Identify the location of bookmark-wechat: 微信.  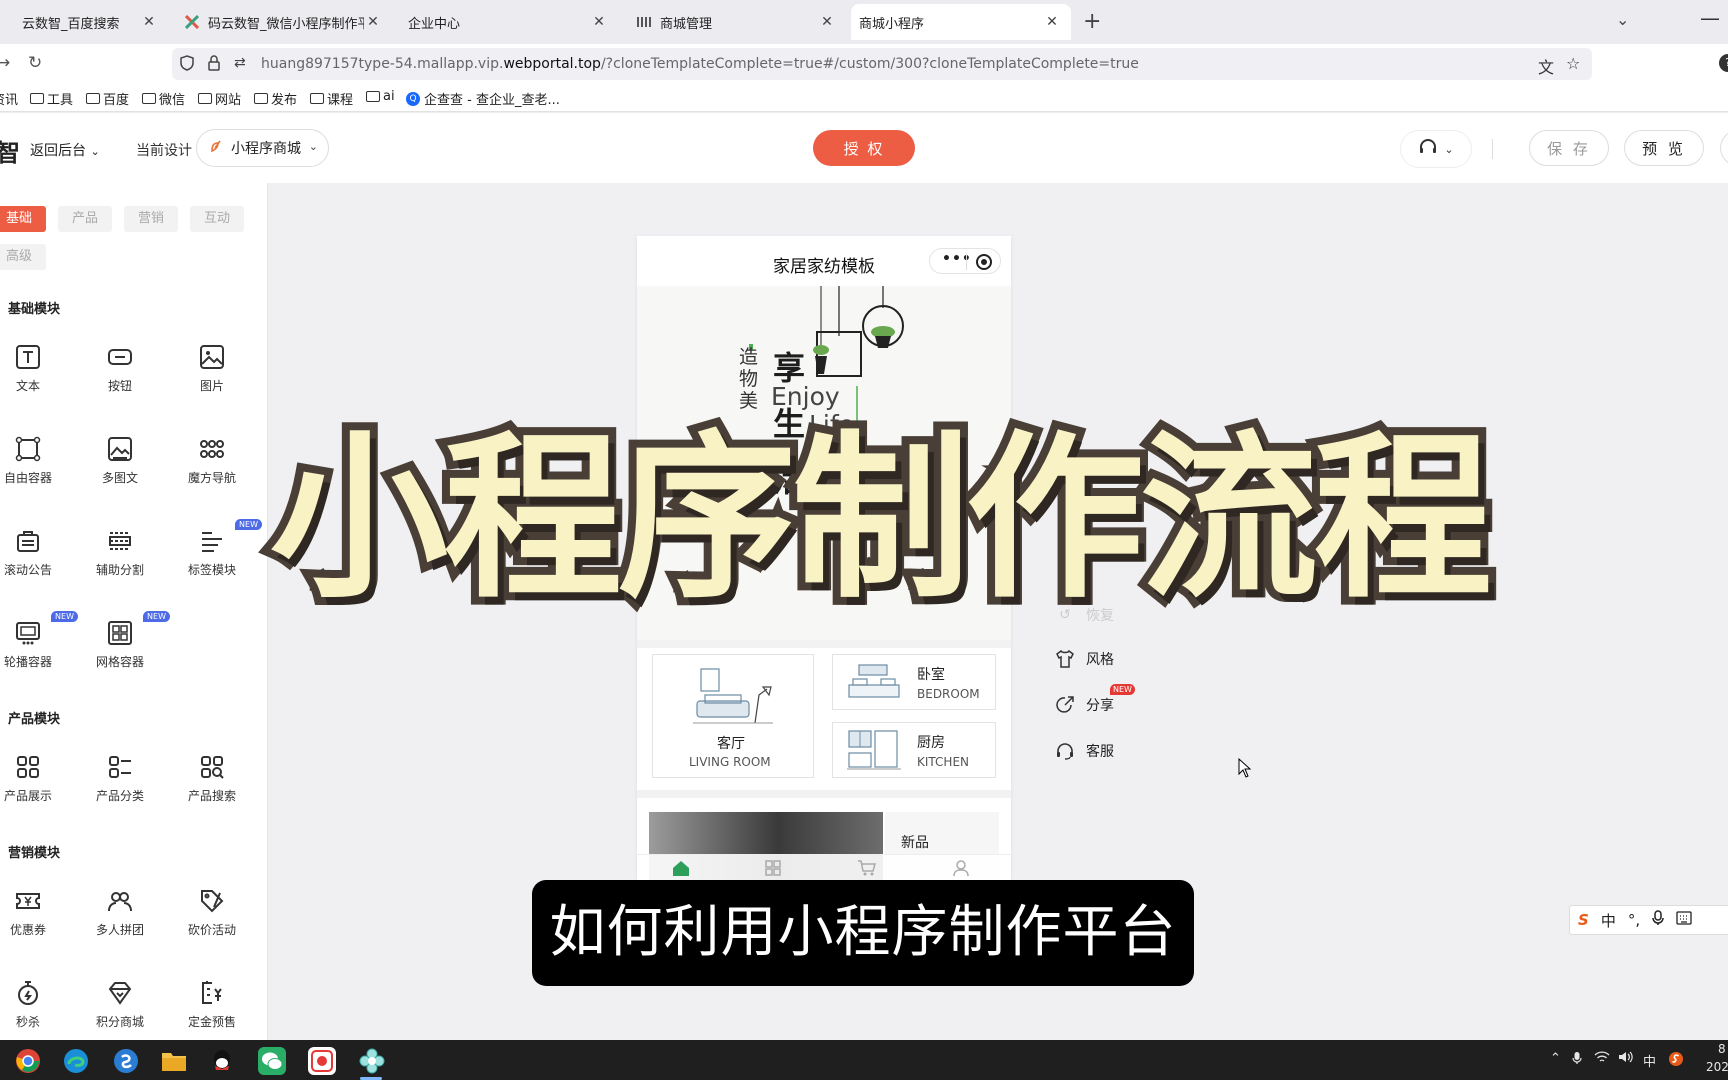
(163, 98).